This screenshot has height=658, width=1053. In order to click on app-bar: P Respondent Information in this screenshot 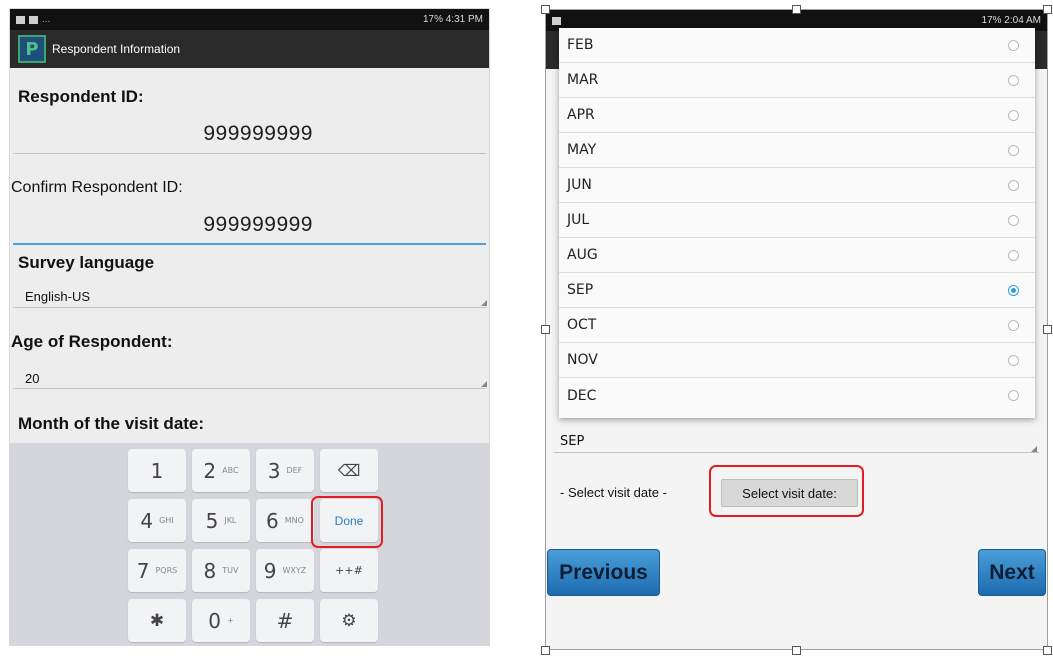, I will do `click(249, 49)`.